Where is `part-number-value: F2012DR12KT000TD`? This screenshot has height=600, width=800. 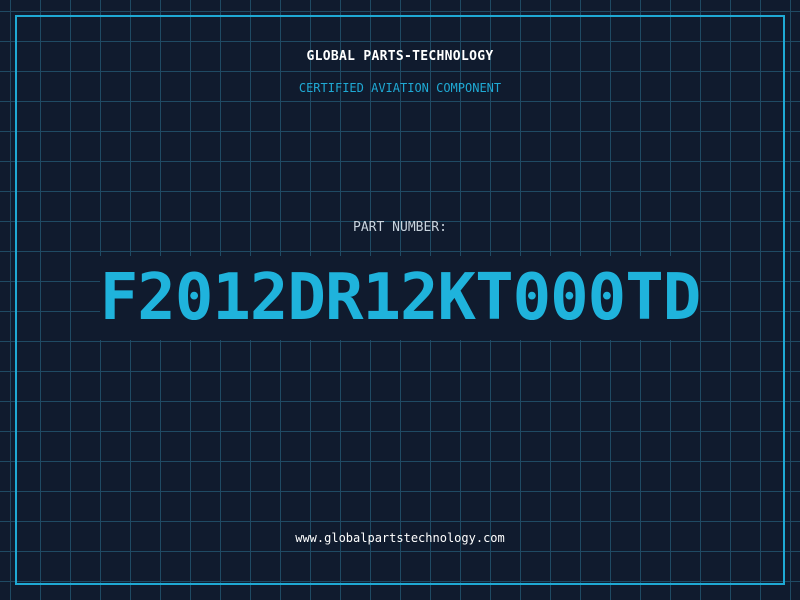 part-number-value: F2012DR12KT000TD is located at coordinates (400, 298).